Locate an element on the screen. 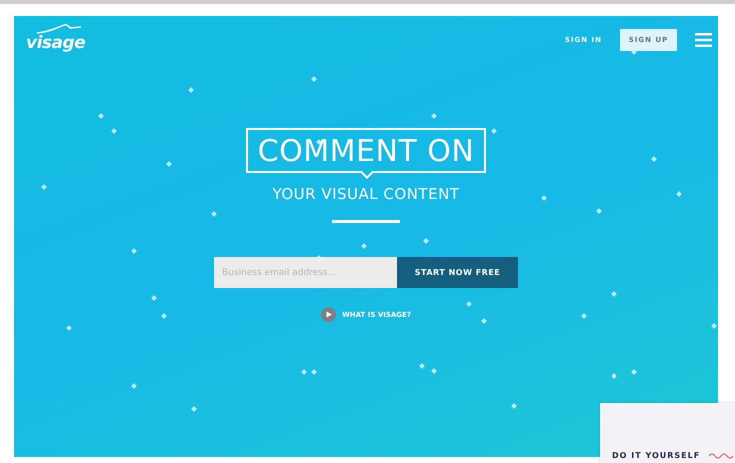 Image resolution: width=735 pixels, height=463 pixels. start-button: START NOW FREE is located at coordinates (457, 272).